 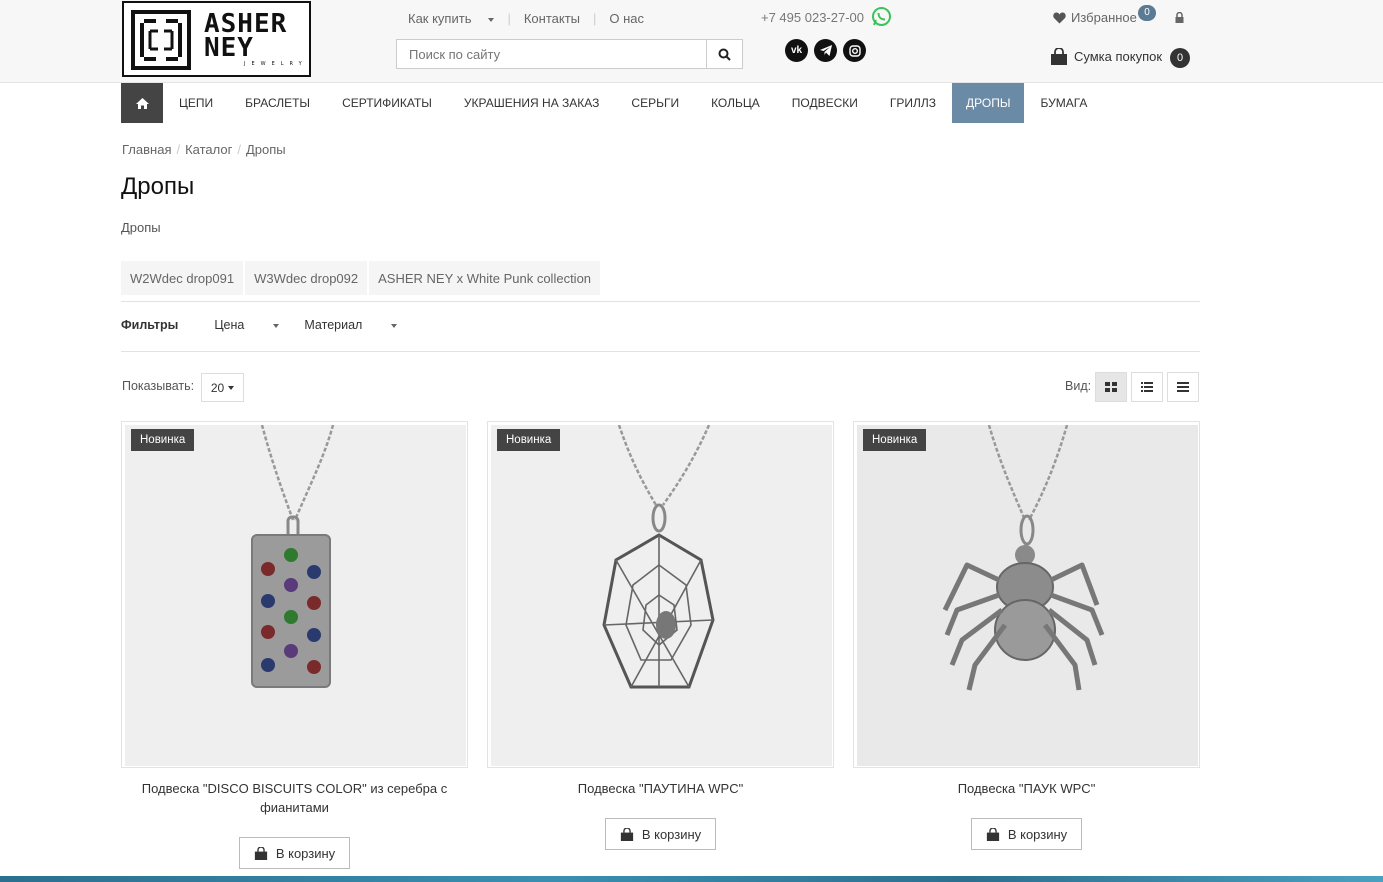 What do you see at coordinates (881, 16) in the screenshot?
I see `whatsapp-icon` at bounding box center [881, 16].